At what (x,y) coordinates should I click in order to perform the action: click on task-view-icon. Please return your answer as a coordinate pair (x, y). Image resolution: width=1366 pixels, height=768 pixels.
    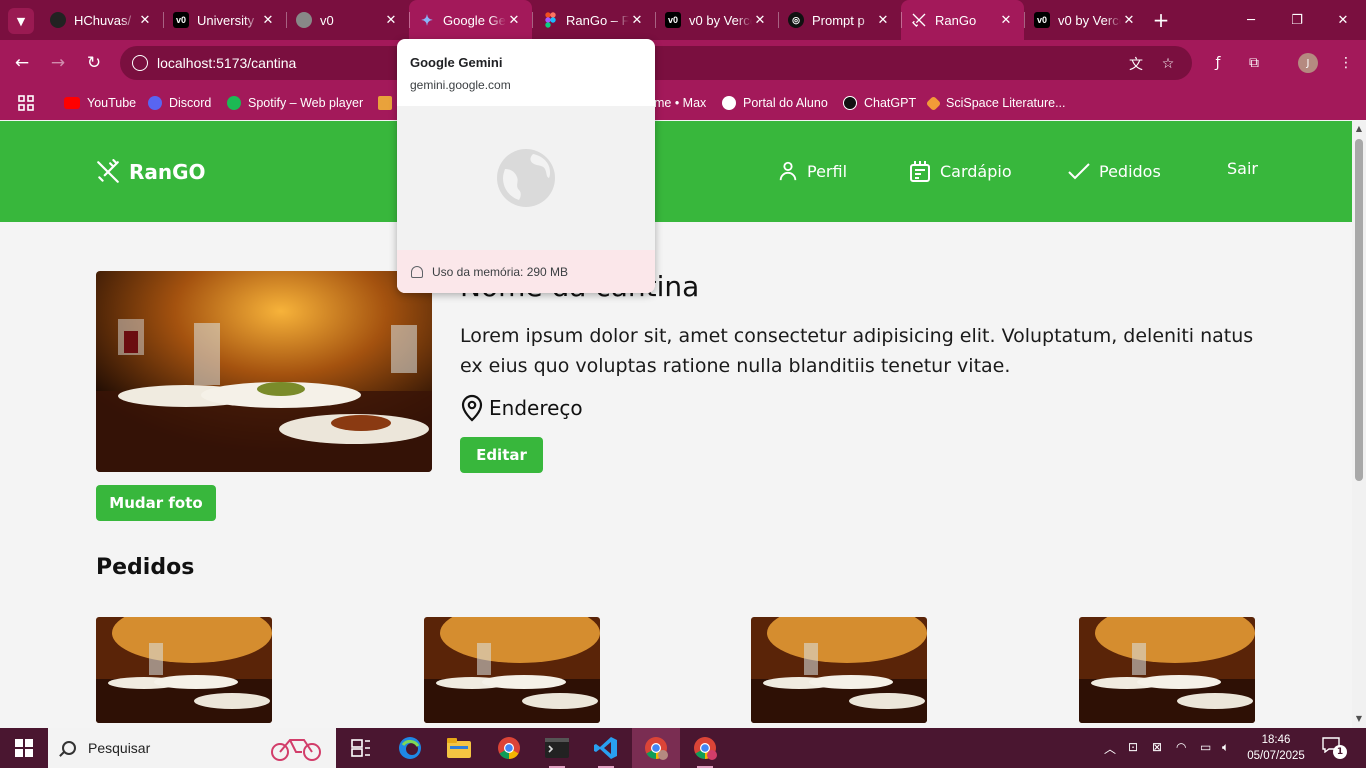
    Looking at the image, I should click on (361, 748).